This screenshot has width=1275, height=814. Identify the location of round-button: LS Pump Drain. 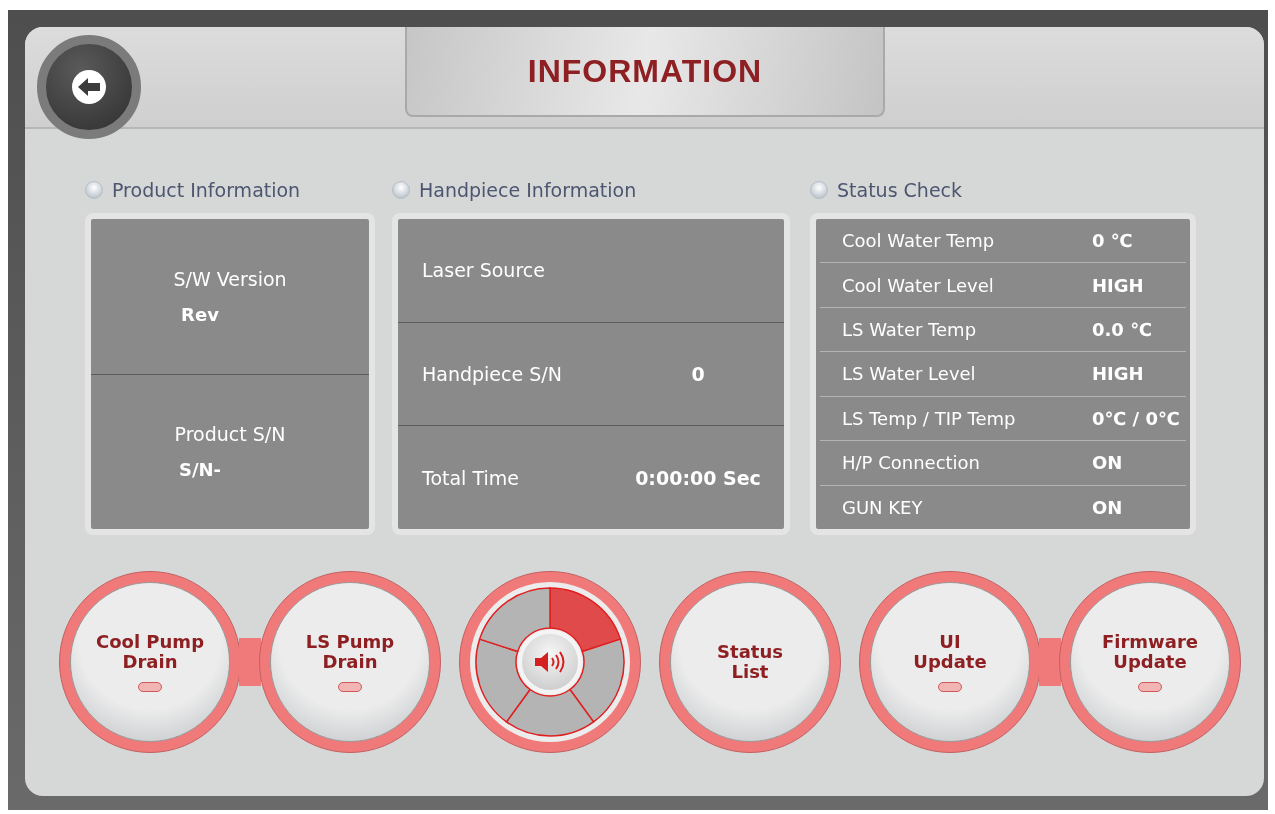
(350, 662).